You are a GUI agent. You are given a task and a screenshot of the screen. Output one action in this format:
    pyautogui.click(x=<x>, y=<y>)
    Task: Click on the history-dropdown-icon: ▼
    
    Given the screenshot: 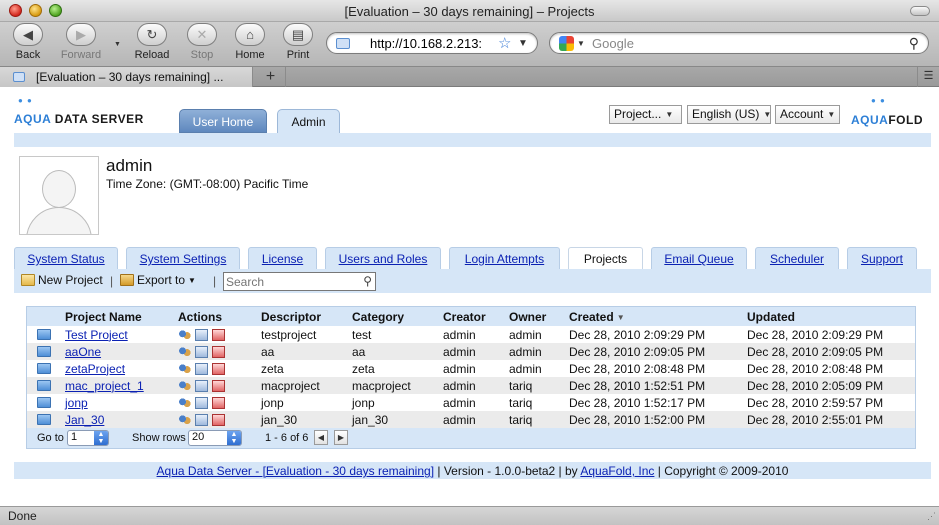 What is the action you would take?
    pyautogui.click(x=117, y=44)
    